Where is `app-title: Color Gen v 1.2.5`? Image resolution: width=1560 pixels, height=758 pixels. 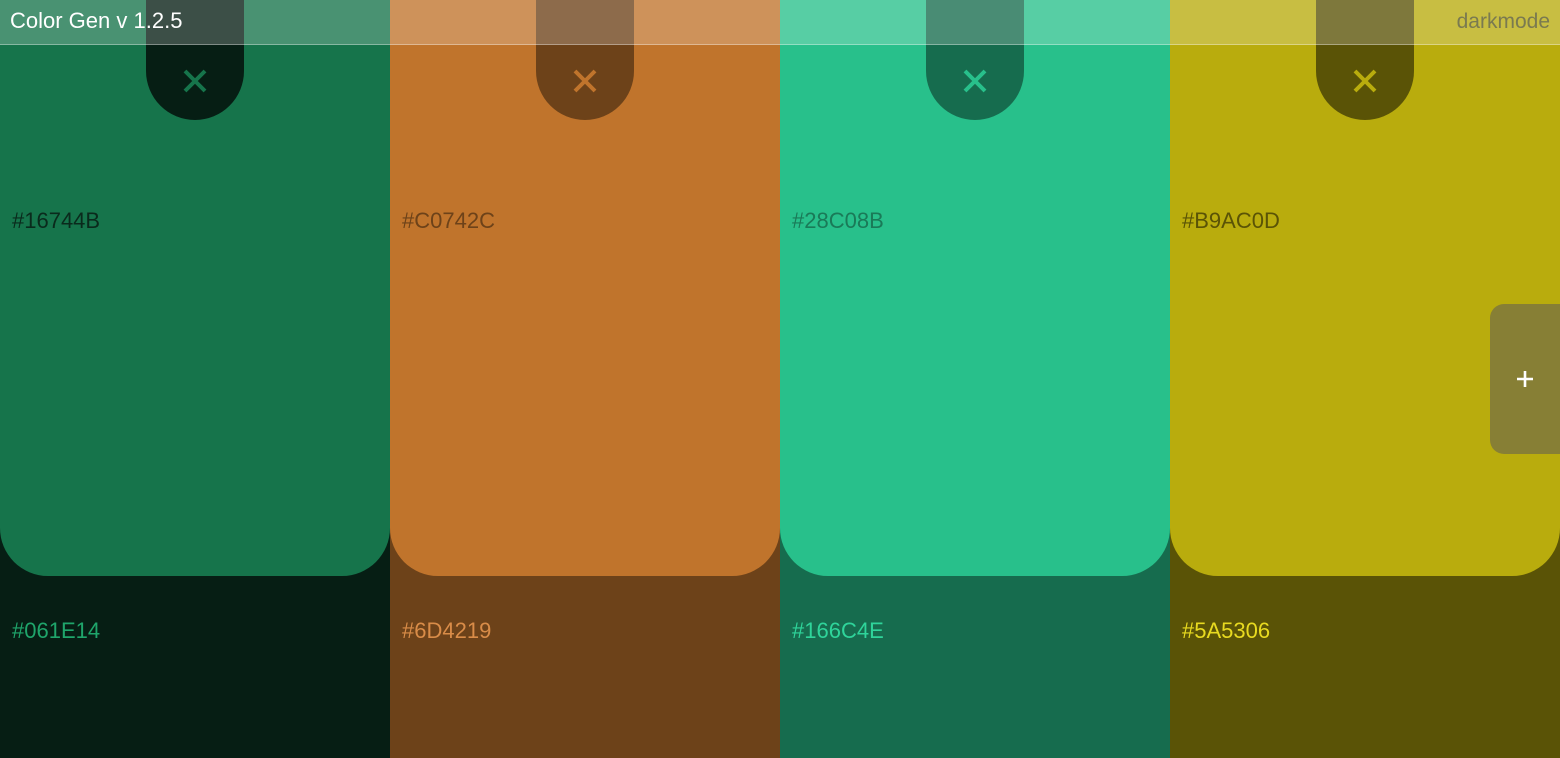
app-title: Color Gen v 1.2.5 is located at coordinates (96, 20).